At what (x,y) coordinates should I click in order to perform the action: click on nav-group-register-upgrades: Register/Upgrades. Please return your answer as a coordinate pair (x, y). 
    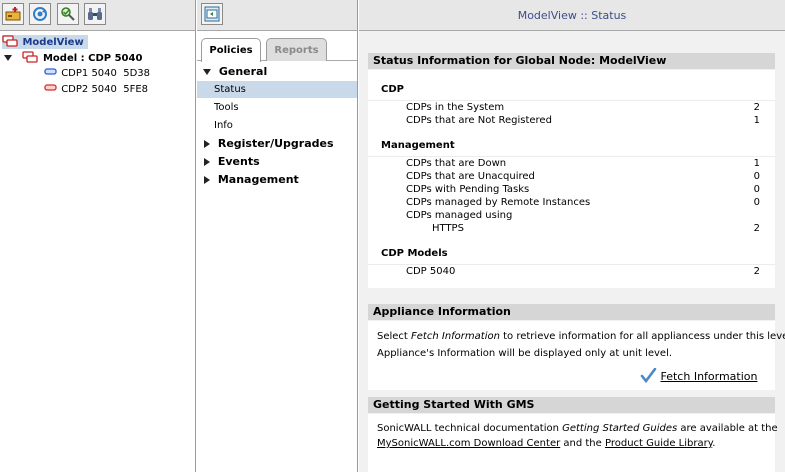
    Looking at the image, I should click on (277, 143).